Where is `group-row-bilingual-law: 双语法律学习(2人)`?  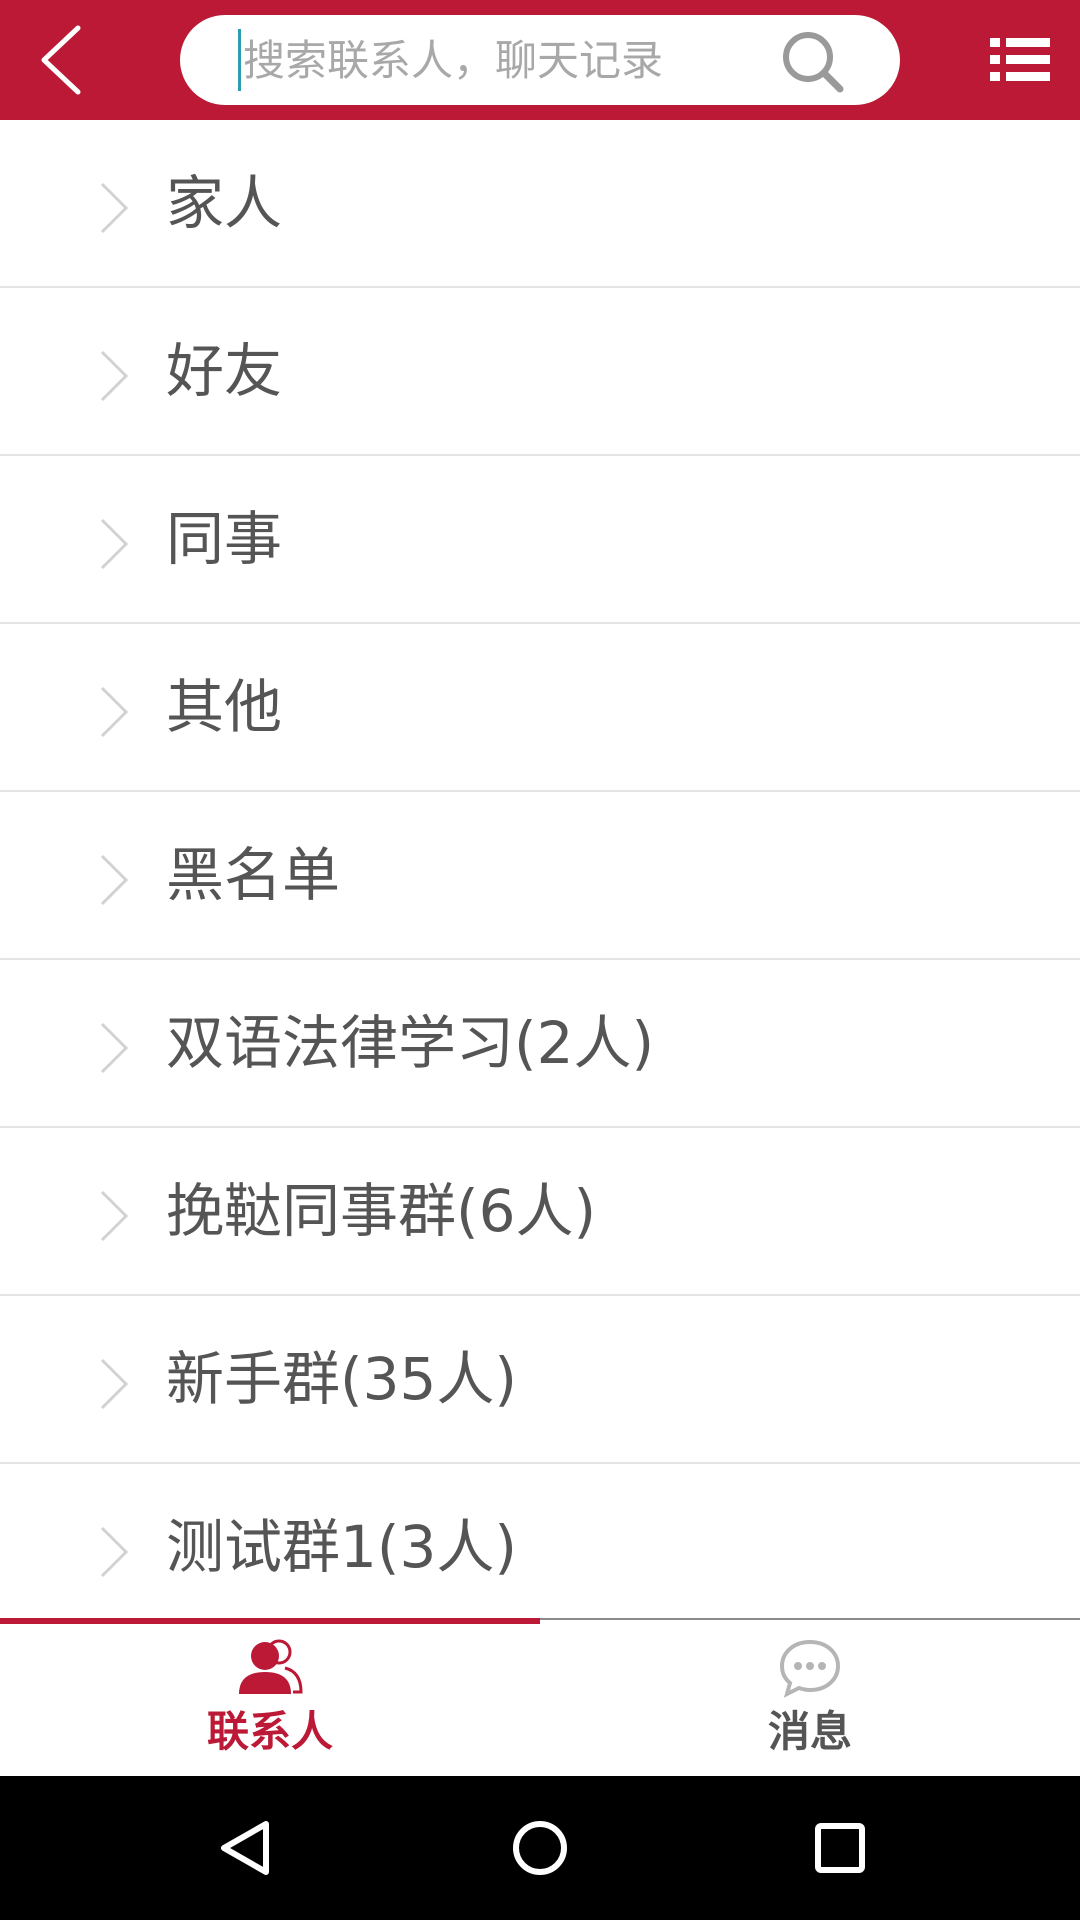
group-row-bilingual-law: 双语法律学习(2人) is located at coordinates (540, 1044).